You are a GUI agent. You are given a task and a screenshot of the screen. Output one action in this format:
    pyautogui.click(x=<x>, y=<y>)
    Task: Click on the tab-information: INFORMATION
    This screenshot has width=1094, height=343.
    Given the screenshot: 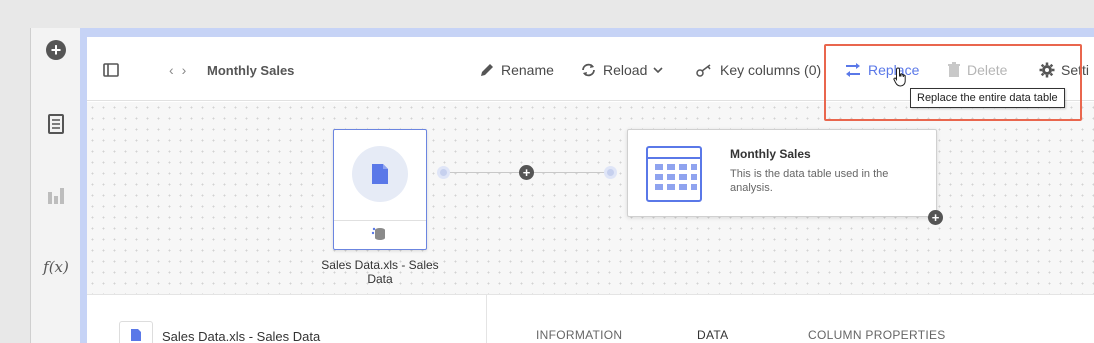 What is the action you would take?
    pyautogui.click(x=579, y=335)
    